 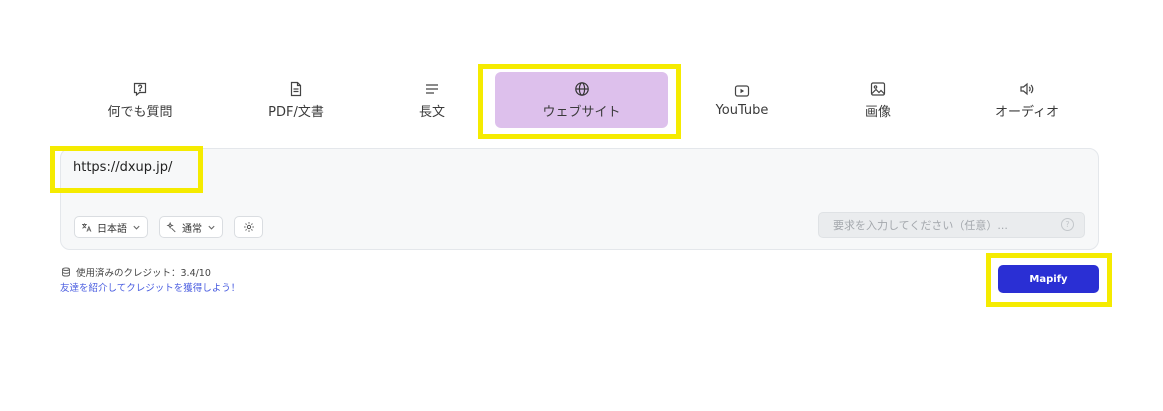 What do you see at coordinates (877, 112) in the screenshot?
I see `tab-label: 画像` at bounding box center [877, 112].